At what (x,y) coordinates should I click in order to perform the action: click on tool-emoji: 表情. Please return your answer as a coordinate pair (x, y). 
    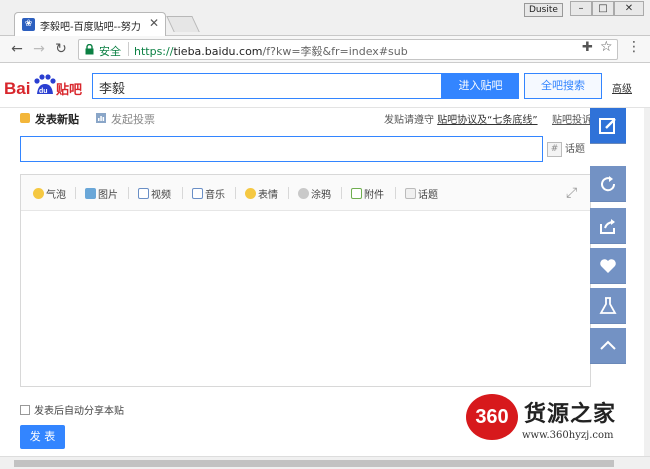
    Looking at the image, I should click on (261, 193).